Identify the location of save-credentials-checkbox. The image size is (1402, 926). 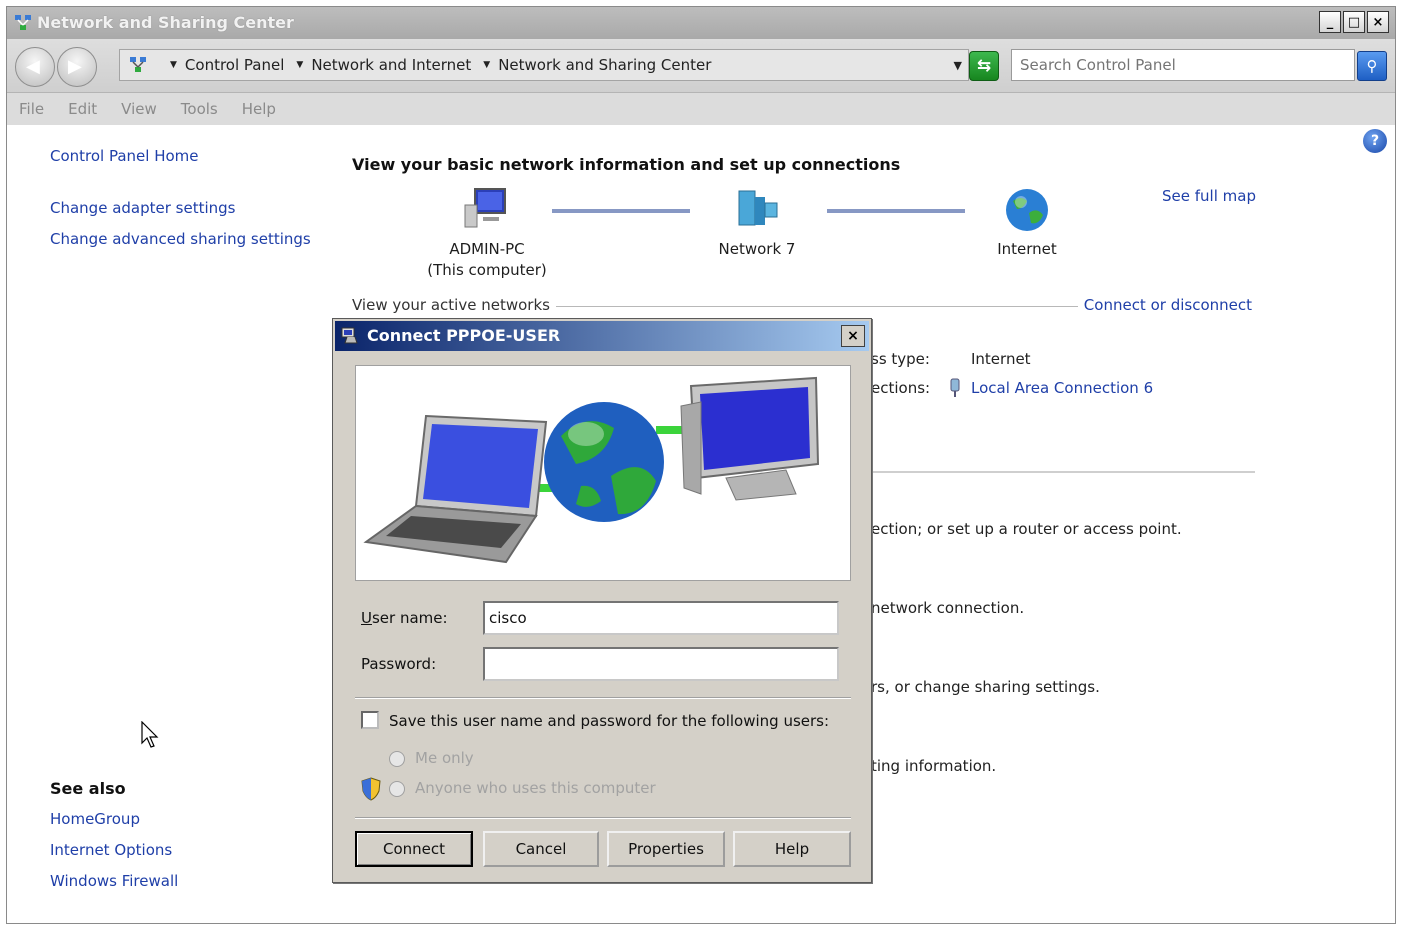
(370, 720).